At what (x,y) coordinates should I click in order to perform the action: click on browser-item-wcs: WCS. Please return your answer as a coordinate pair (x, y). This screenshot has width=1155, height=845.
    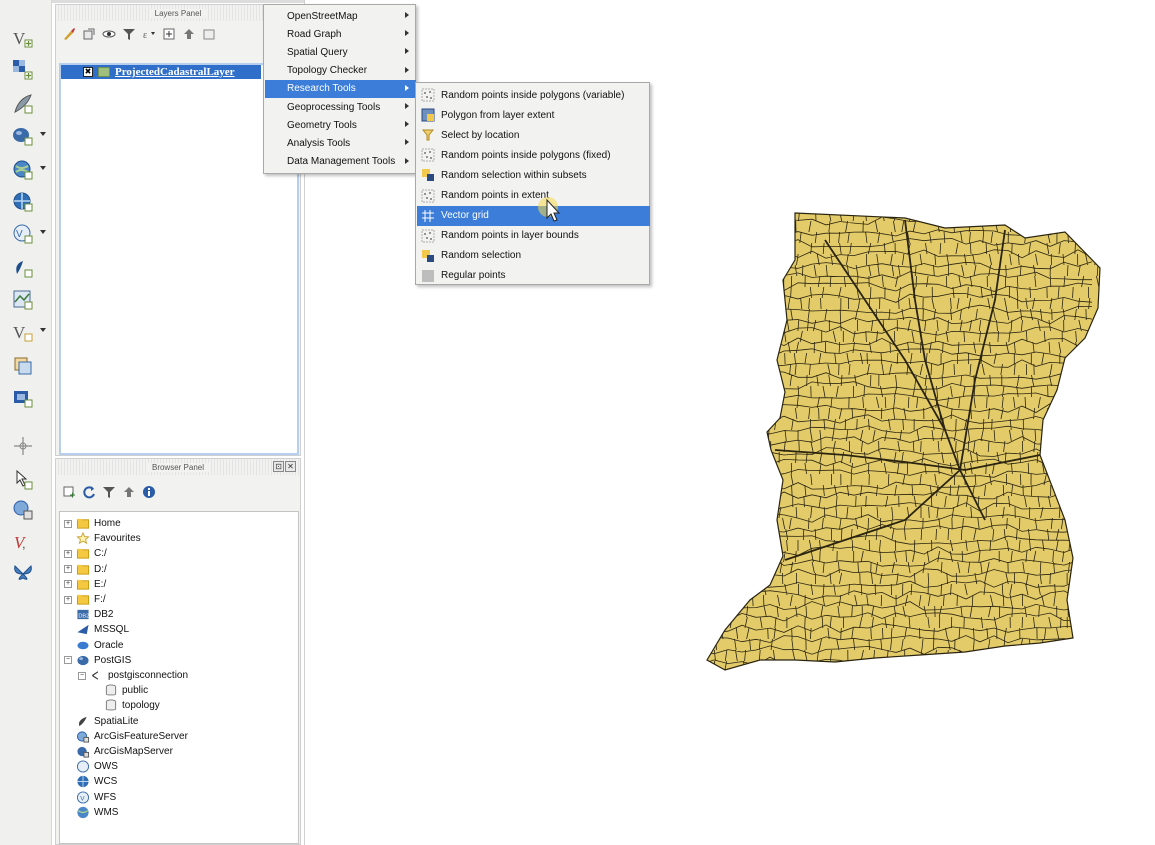
    Looking at the image, I should click on (90, 781).